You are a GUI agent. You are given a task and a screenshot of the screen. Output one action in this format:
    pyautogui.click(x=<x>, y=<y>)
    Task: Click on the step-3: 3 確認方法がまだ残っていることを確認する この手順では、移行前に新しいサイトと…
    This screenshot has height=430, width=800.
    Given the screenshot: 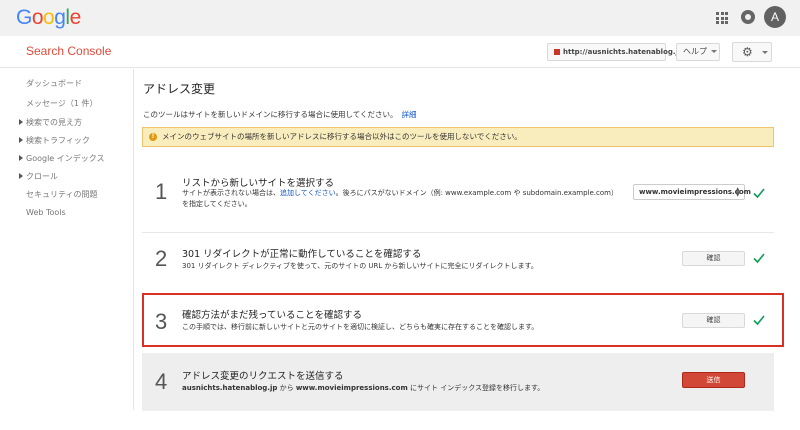 What is the action you would take?
    pyautogui.click(x=458, y=321)
    